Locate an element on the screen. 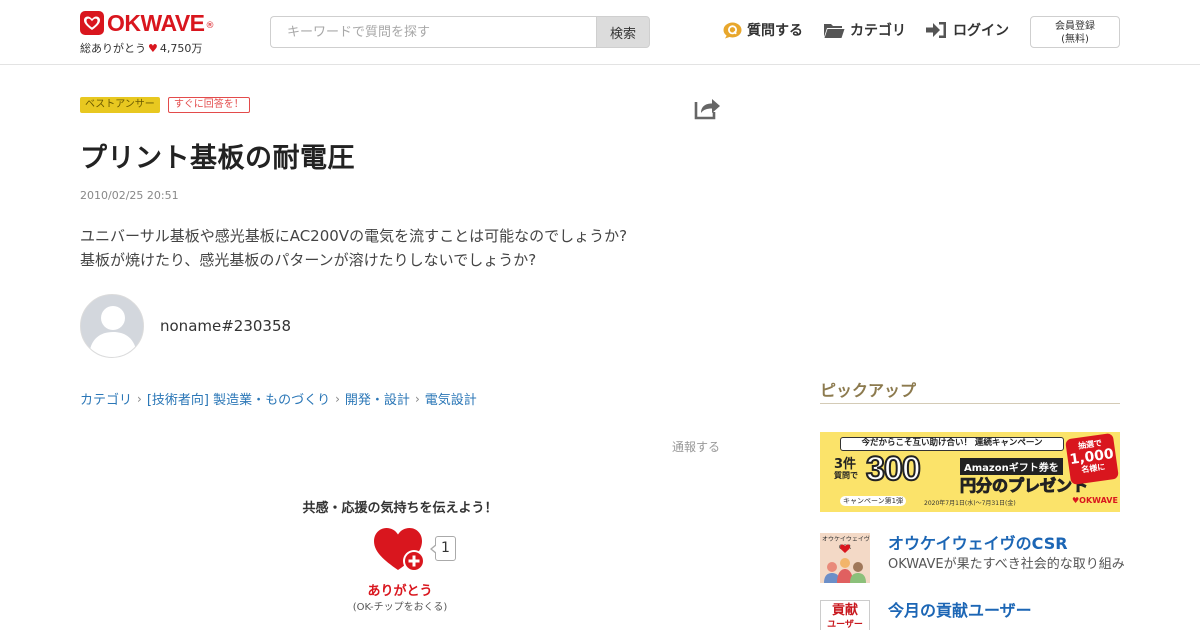 The width and height of the screenshot is (1200, 630). total-thanks-count: 4,750万 is located at coordinates (181, 48).